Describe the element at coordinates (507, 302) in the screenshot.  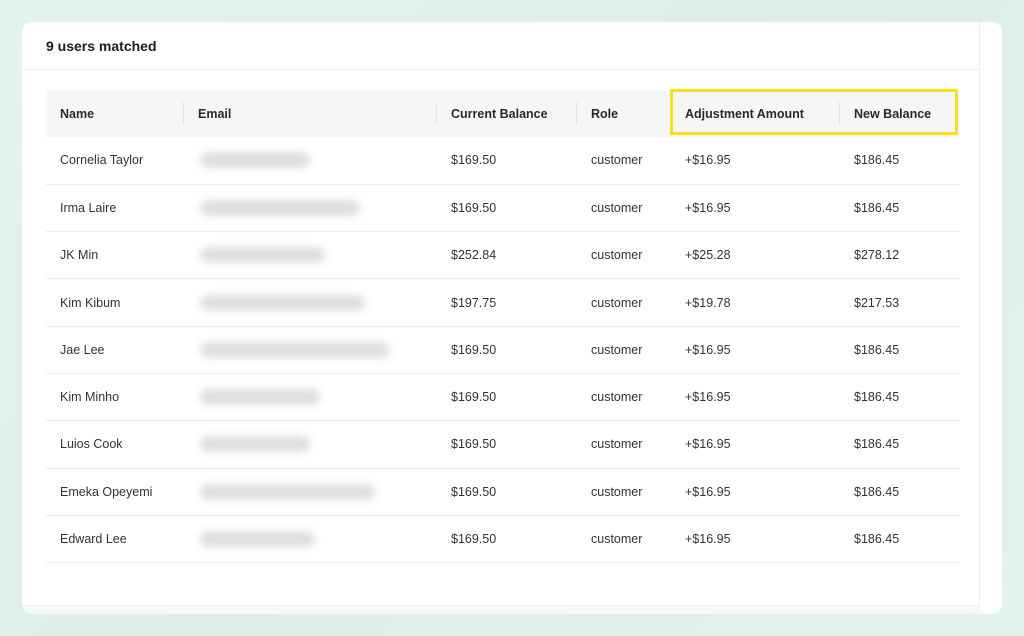
I see `cell-current-balance: $197.75` at that location.